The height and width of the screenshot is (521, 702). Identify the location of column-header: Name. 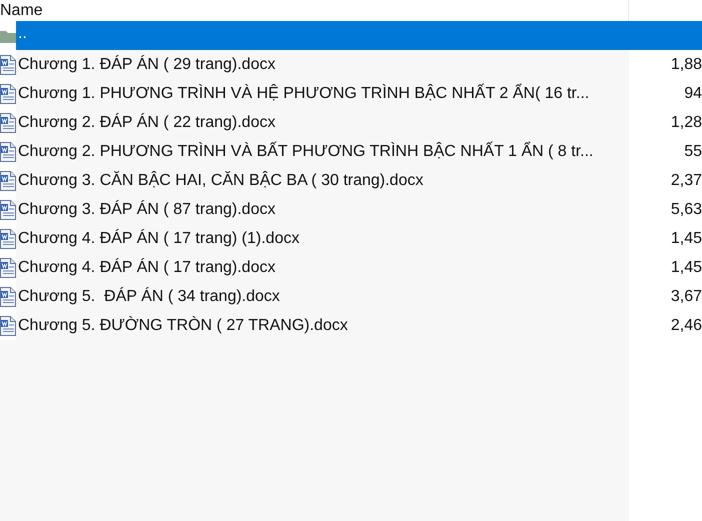
(21, 10).